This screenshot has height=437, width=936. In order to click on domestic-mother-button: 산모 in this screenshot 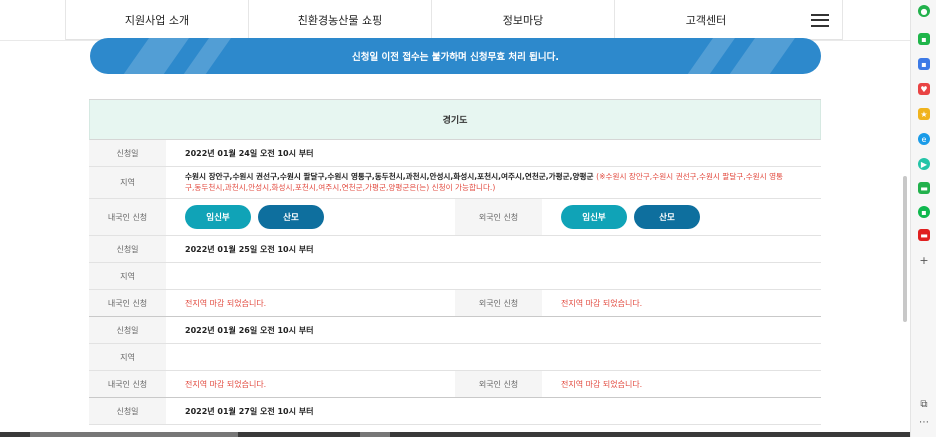, I will do `click(291, 217)`.